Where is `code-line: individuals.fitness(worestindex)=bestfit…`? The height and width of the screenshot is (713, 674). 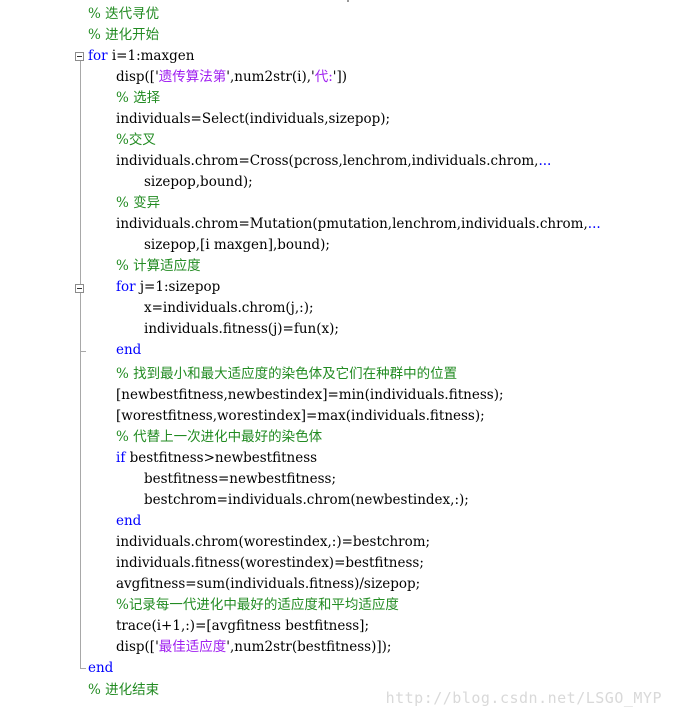
code-line: individuals.fitness(worestindex)=bestfit… is located at coordinates (270, 563).